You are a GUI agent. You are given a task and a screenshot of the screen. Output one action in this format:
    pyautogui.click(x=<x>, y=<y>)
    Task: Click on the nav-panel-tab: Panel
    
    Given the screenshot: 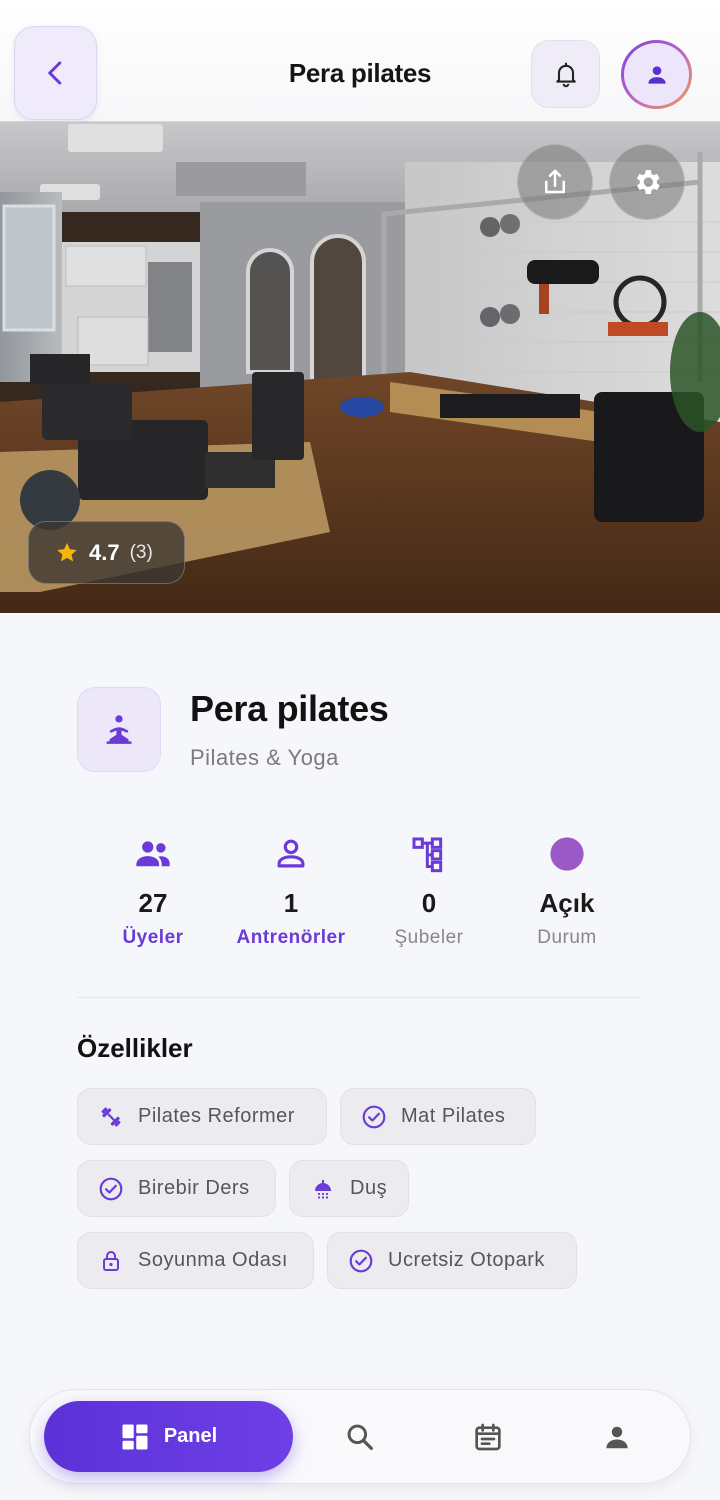 What is the action you would take?
    pyautogui.click(x=168, y=1436)
    